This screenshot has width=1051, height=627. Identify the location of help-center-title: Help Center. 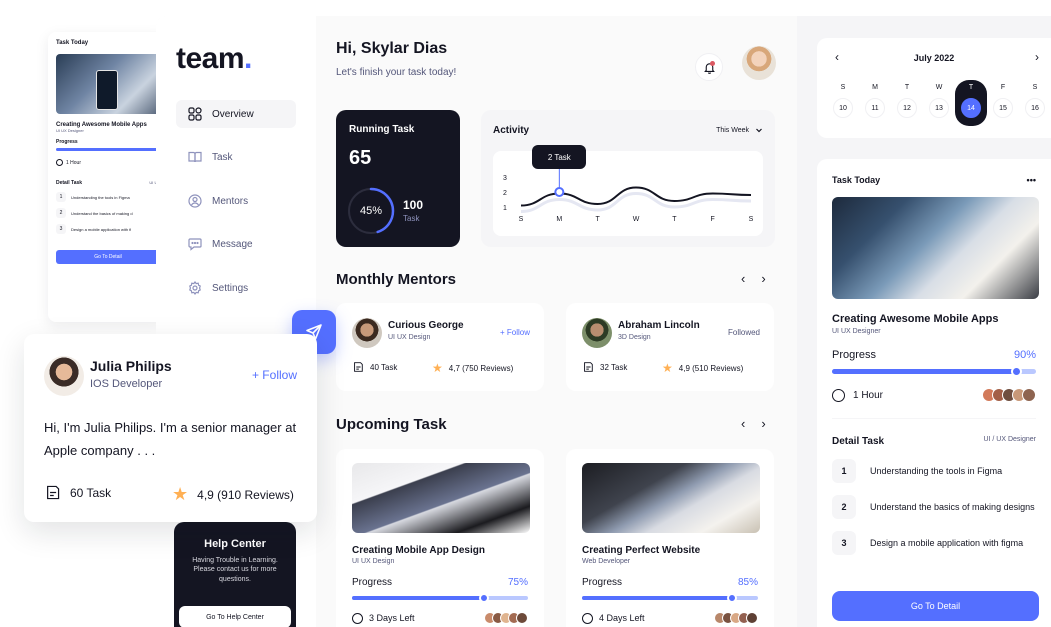
(235, 544).